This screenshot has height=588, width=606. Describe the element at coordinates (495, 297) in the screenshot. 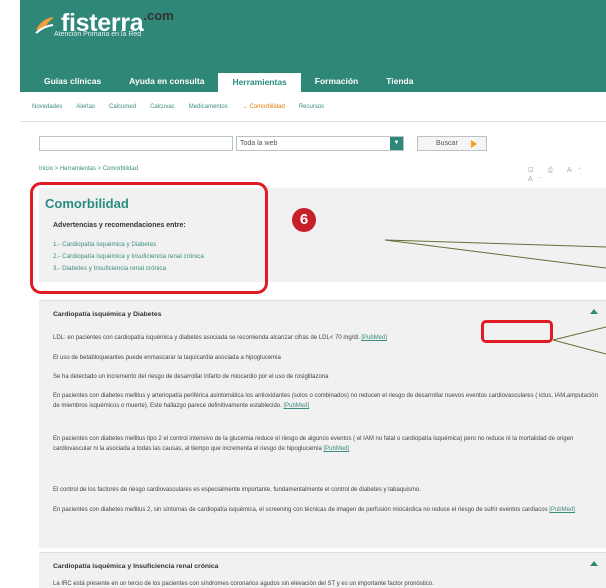

I see `callout-lines` at that location.